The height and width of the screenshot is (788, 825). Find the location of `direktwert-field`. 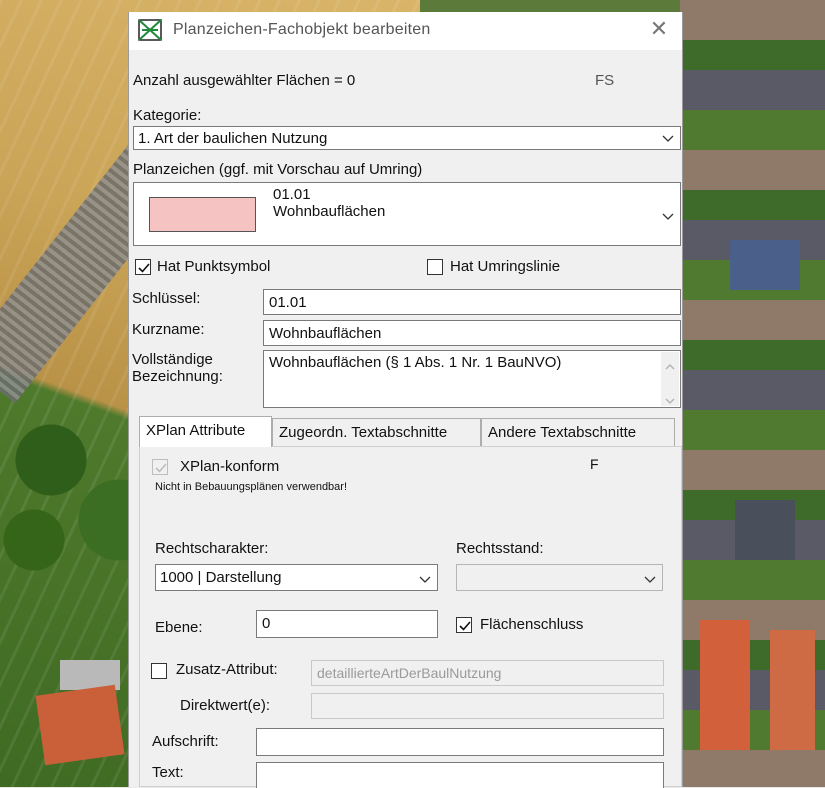

direktwert-field is located at coordinates (487, 706).